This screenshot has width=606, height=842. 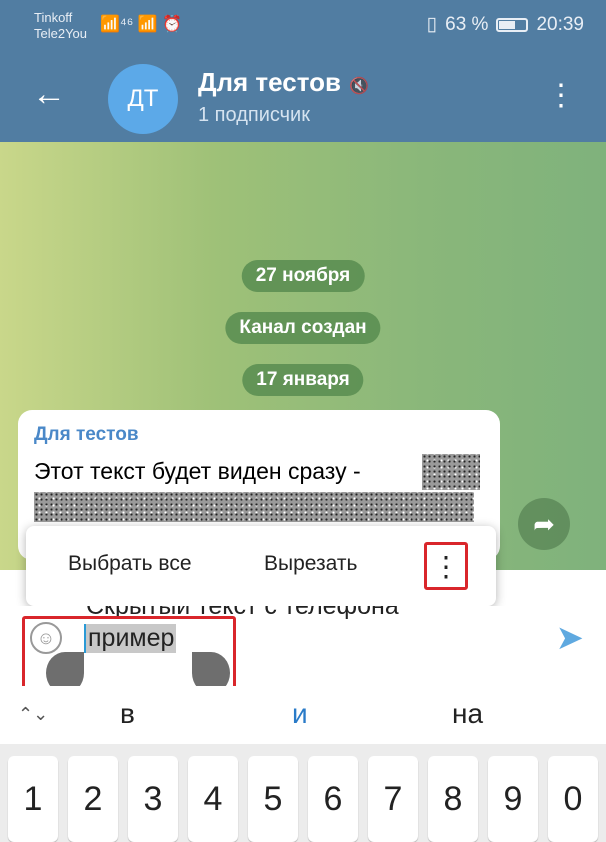 I want to click on key-7: 7, so click(x=393, y=799).